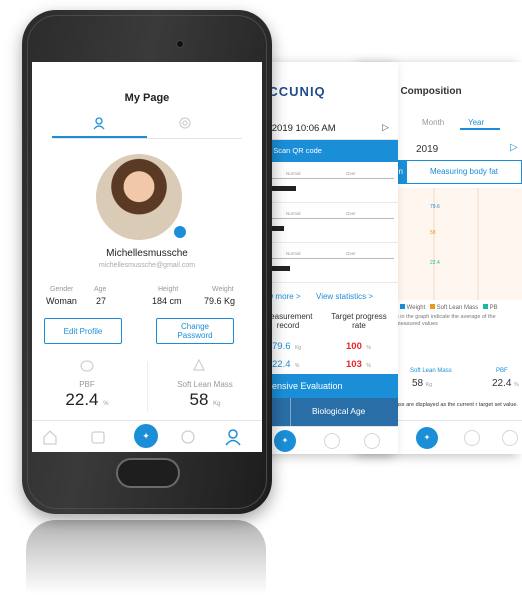  Describe the element at coordinates (167, 301) in the screenshot. I see `info-value: 184 cm` at that location.